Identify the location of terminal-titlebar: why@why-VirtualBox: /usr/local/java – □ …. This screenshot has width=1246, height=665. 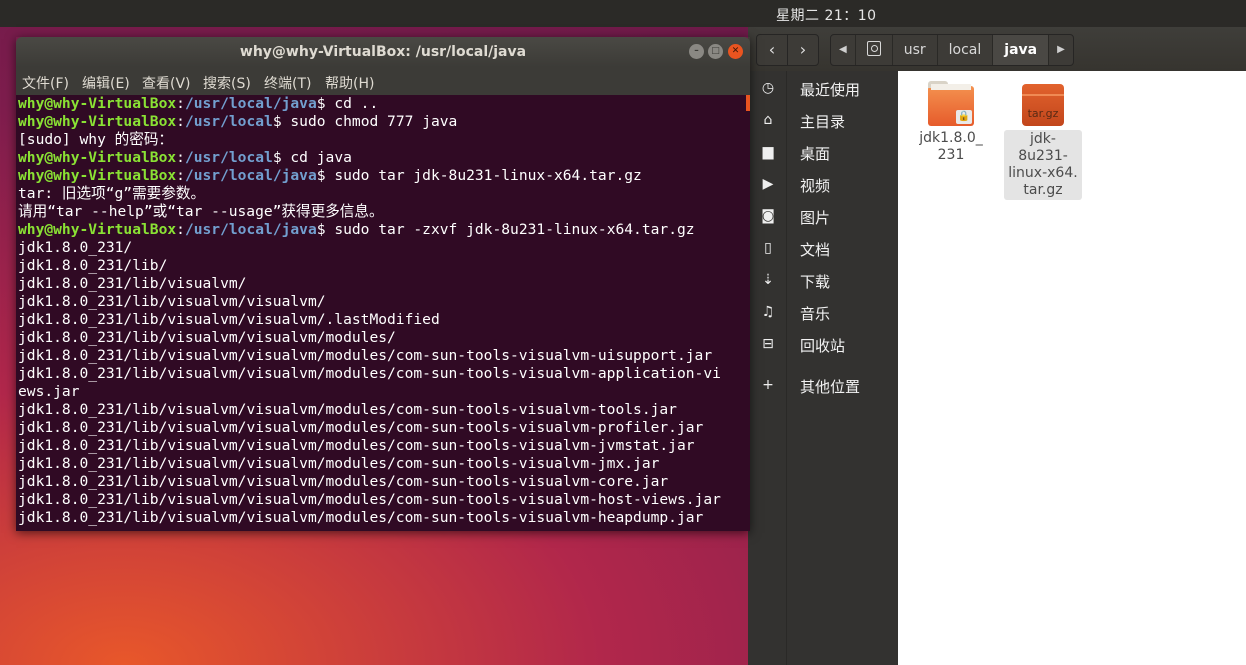
(383, 52).